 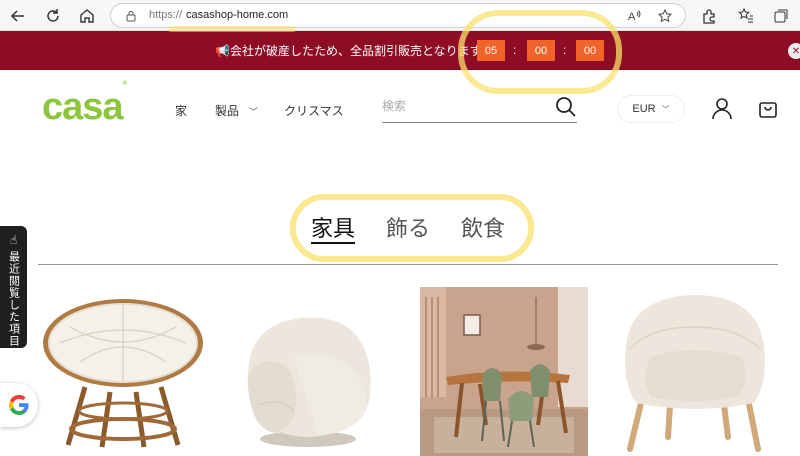 I want to click on logo-mark: ®, so click(x=125, y=84).